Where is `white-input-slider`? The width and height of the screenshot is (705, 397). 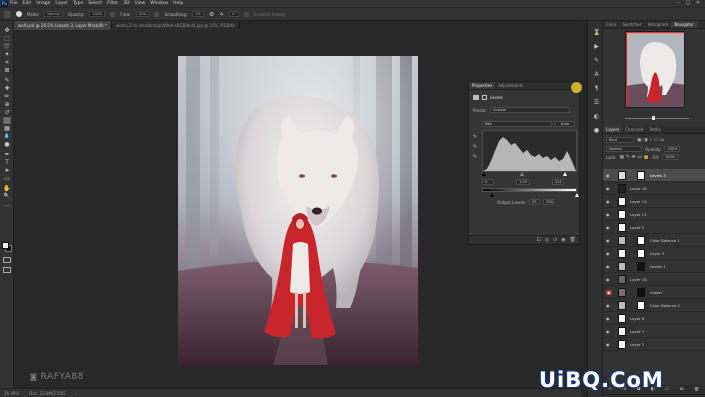 white-input-slider is located at coordinates (565, 174).